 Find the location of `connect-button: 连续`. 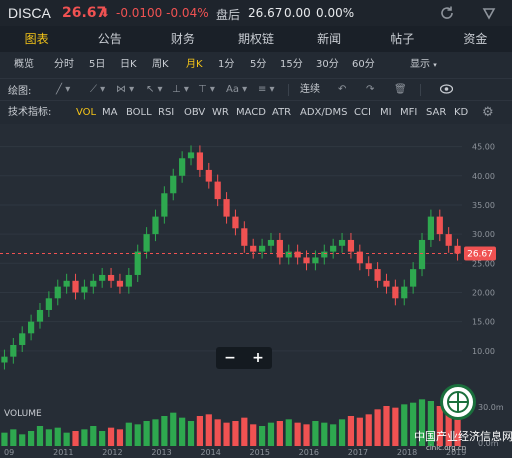

connect-button: 连续 is located at coordinates (310, 90).